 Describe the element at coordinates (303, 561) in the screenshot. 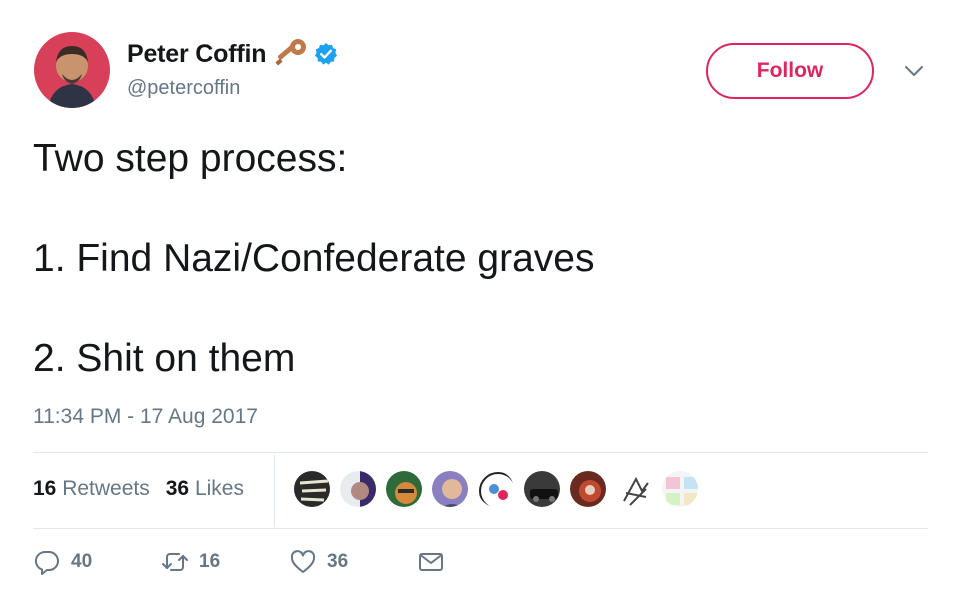

I see `heart-icon` at that location.